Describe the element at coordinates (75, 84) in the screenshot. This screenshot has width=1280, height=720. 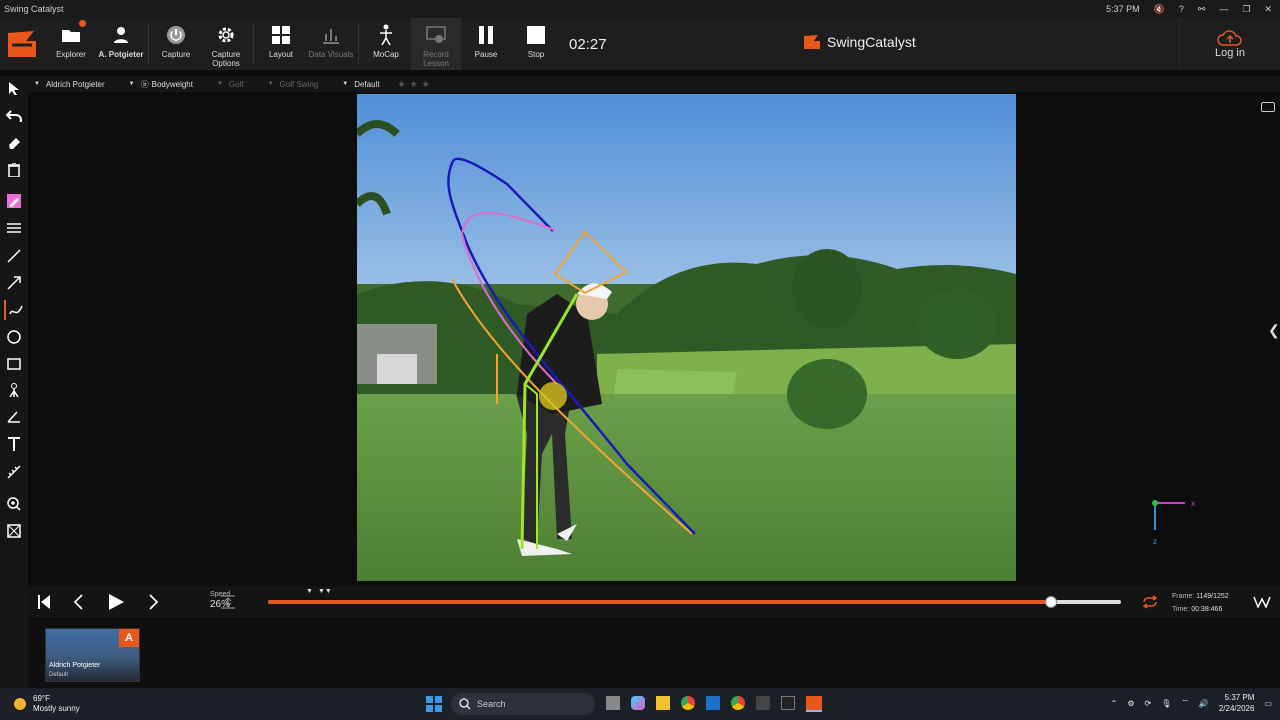
I see `athlete-dropdown-value: Aldrich Potgieter` at that location.